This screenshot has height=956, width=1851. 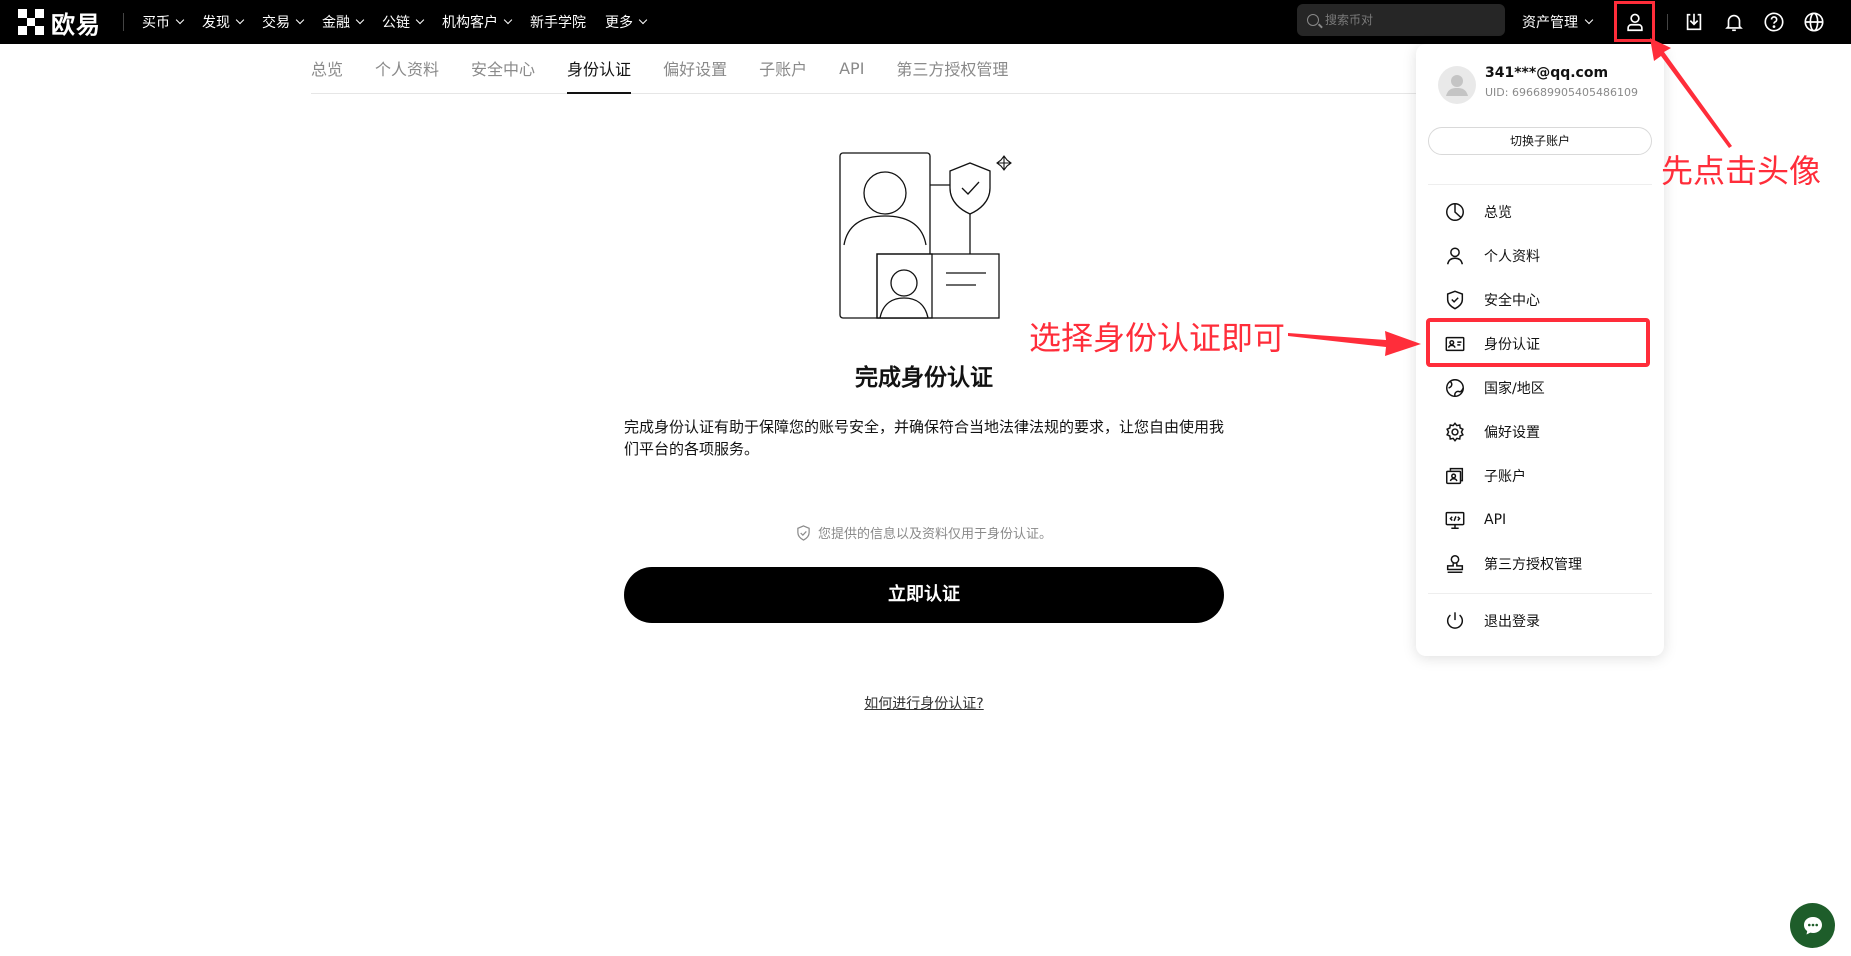 I want to click on bell-icon, so click(x=1734, y=23).